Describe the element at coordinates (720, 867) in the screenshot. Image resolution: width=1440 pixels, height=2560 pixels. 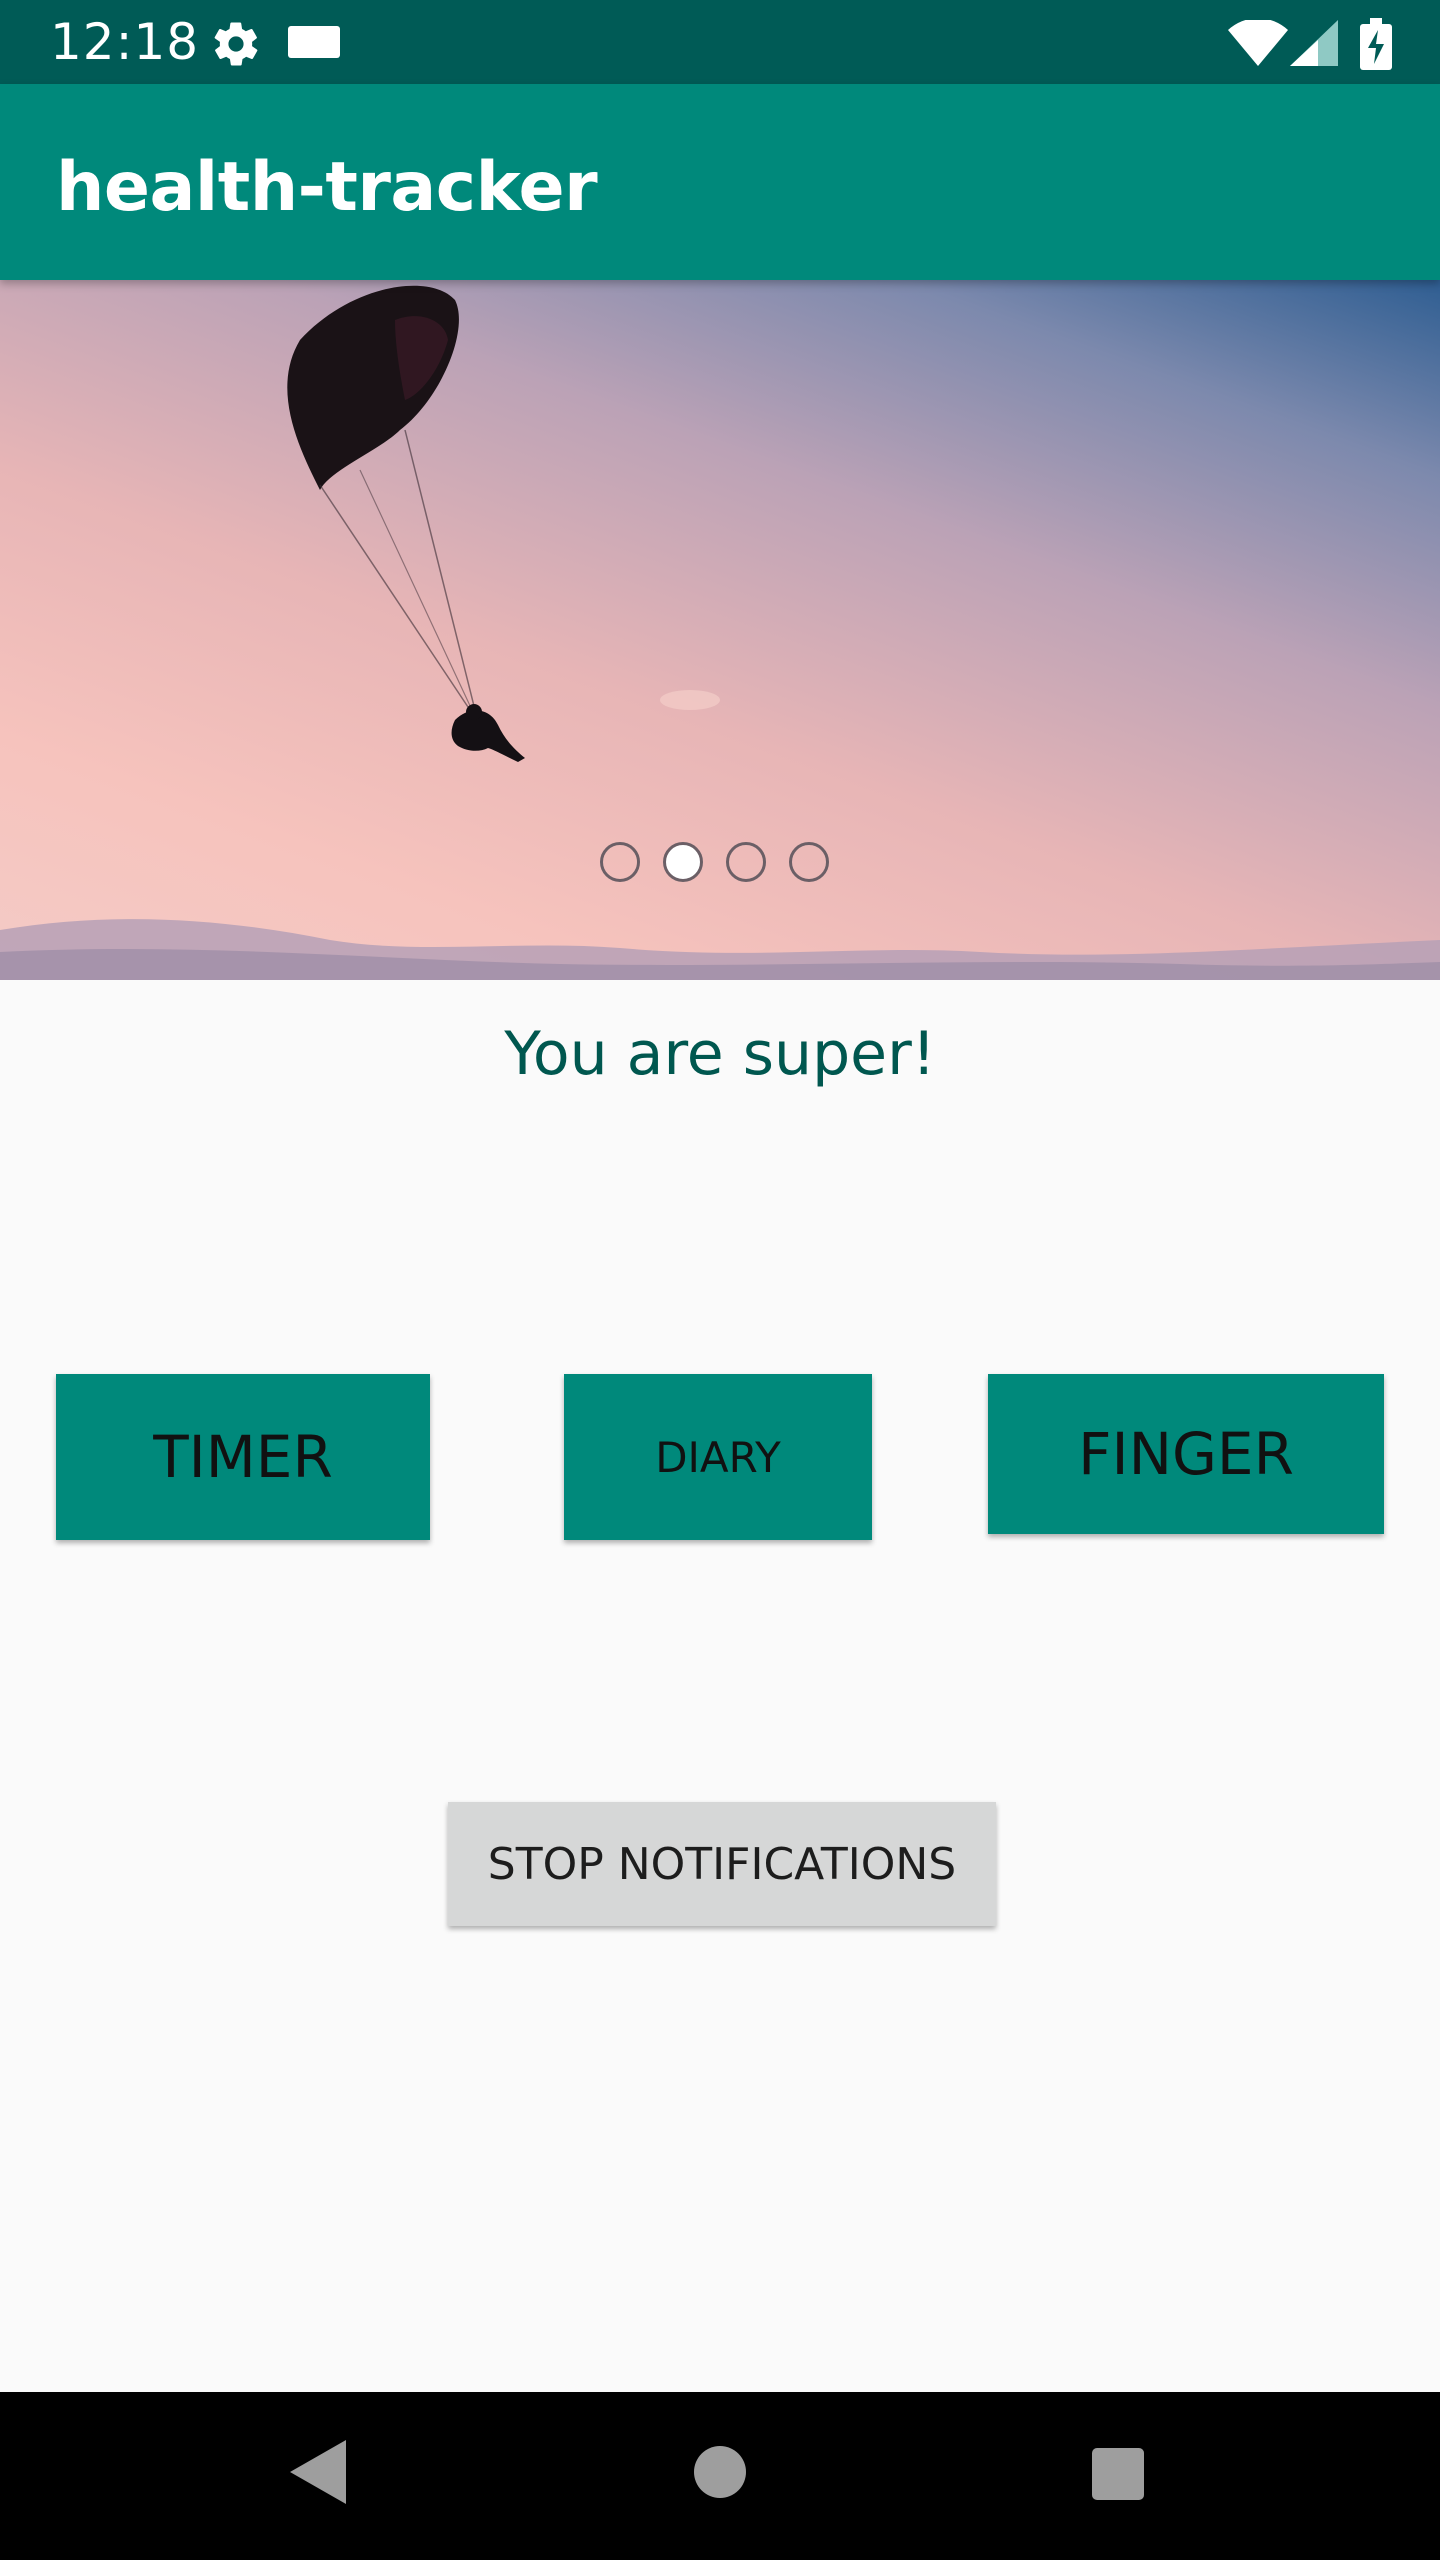
I see `carousel-indicators` at that location.